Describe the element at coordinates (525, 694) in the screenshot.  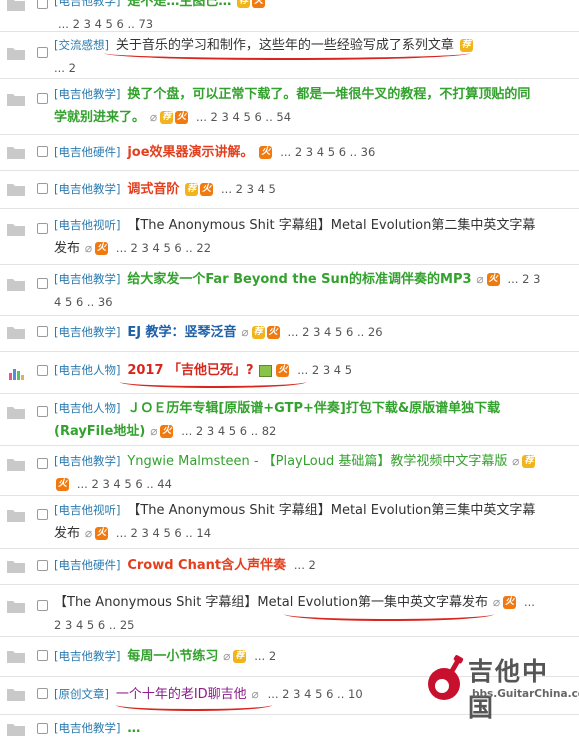
I see `logo-url: bbs.GuitarChina.com` at that location.